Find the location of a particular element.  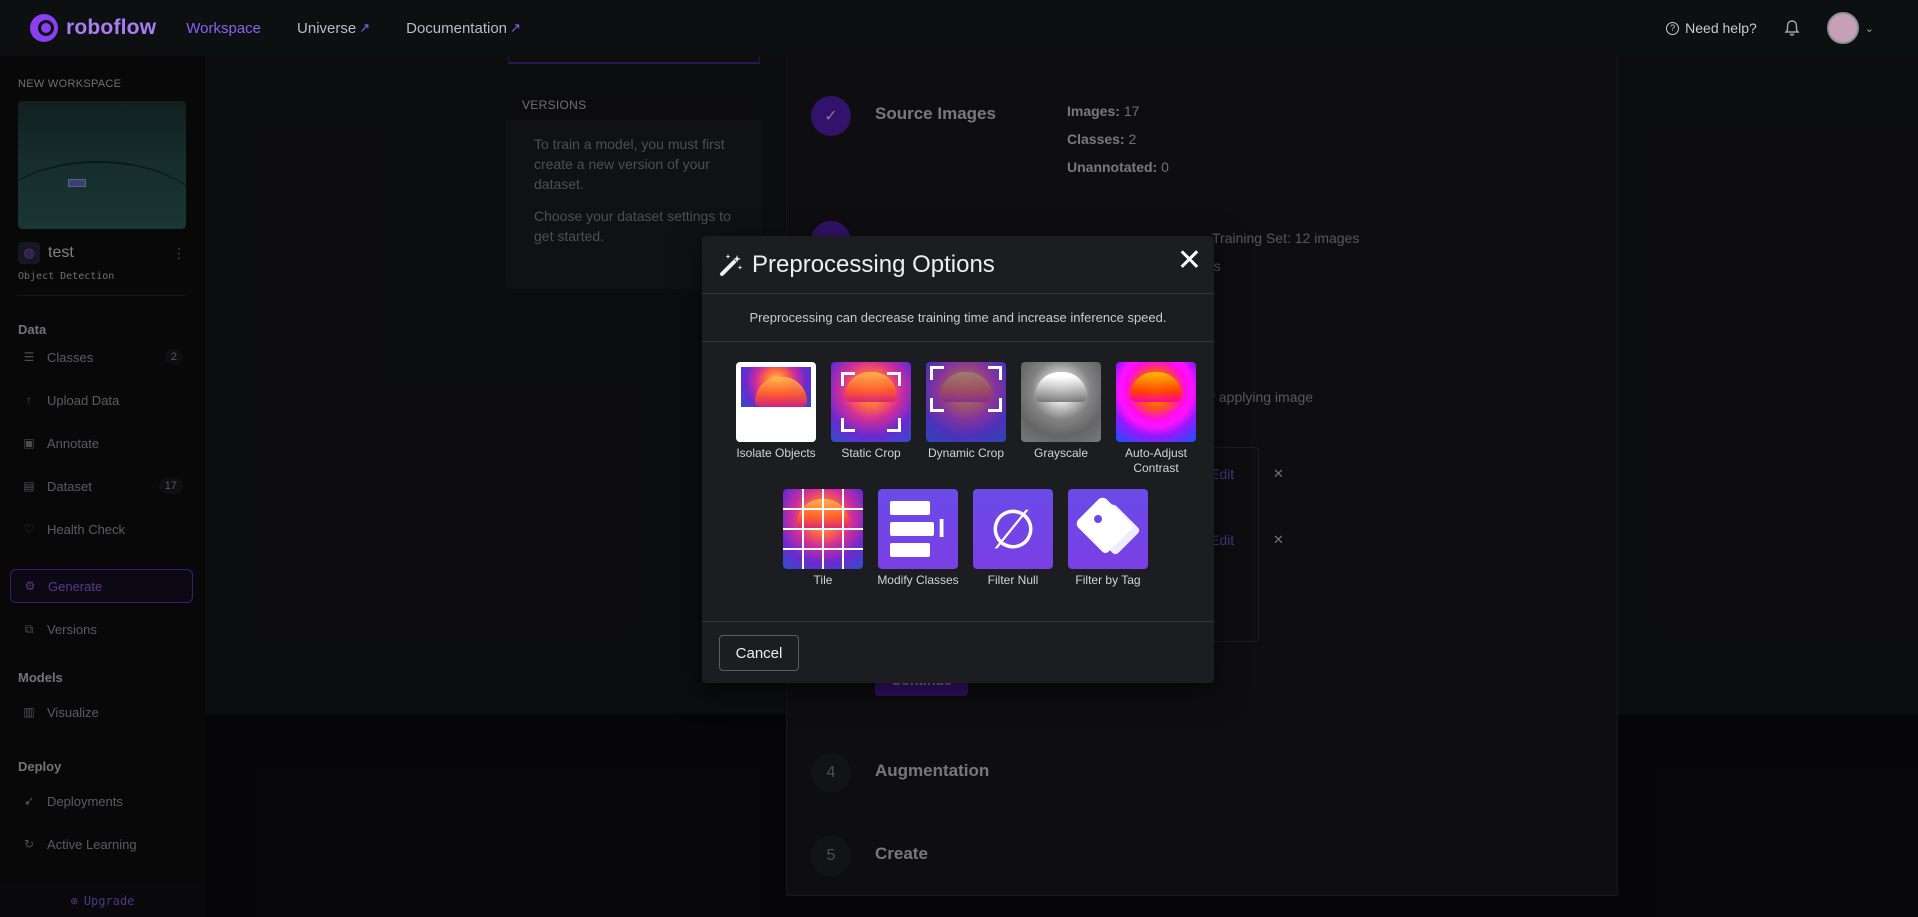

nav-workspace: Workspace is located at coordinates (223, 28).